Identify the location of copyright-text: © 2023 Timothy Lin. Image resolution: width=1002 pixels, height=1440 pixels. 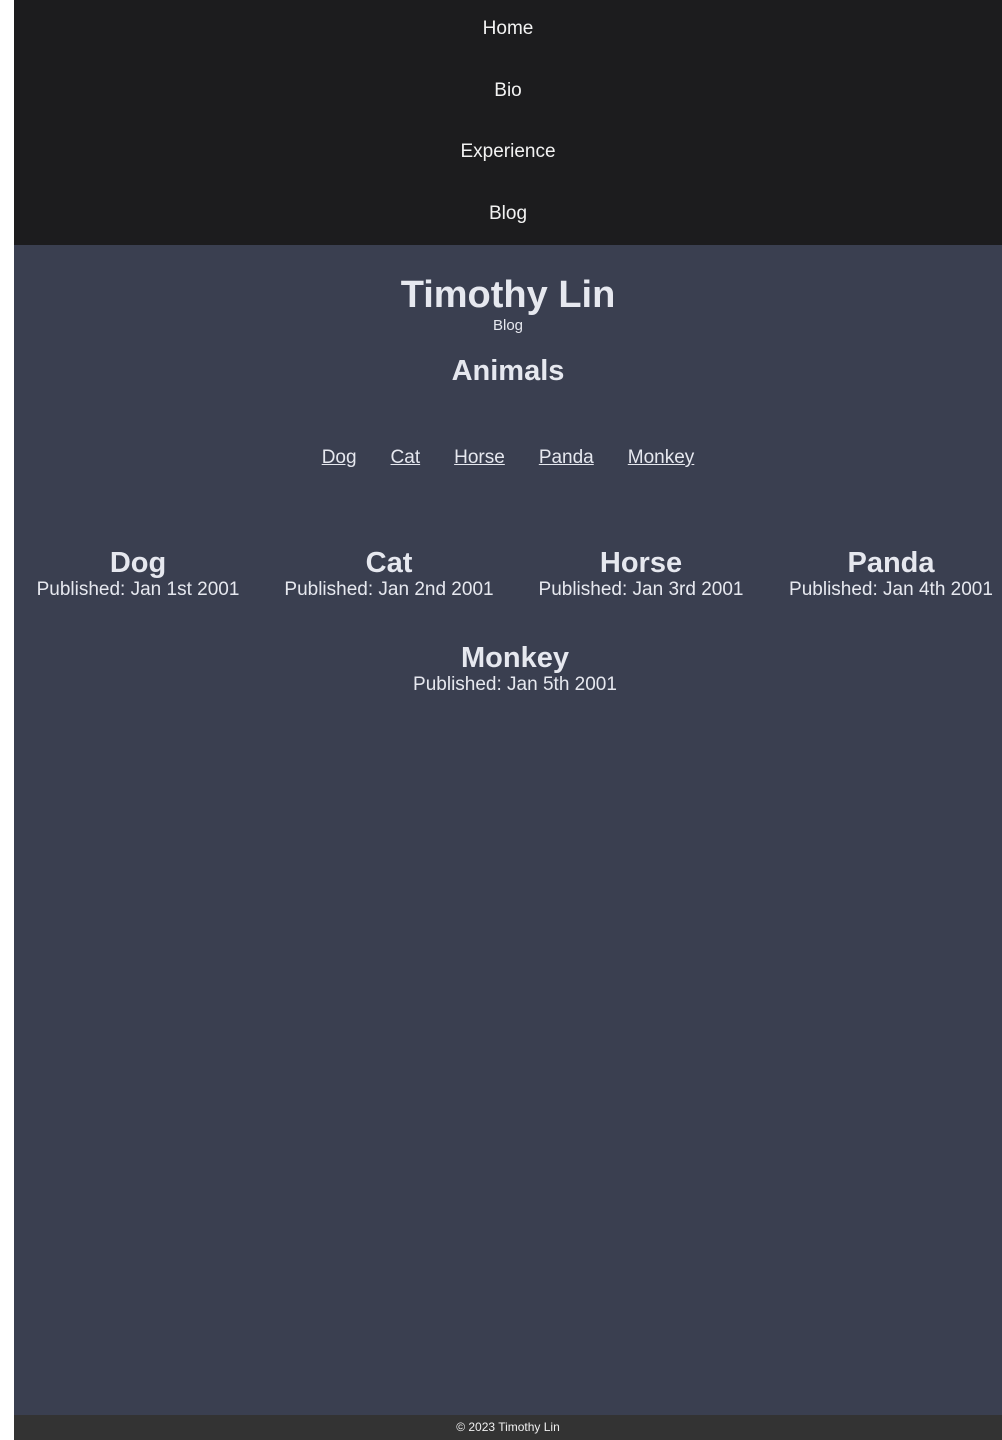
(508, 1427).